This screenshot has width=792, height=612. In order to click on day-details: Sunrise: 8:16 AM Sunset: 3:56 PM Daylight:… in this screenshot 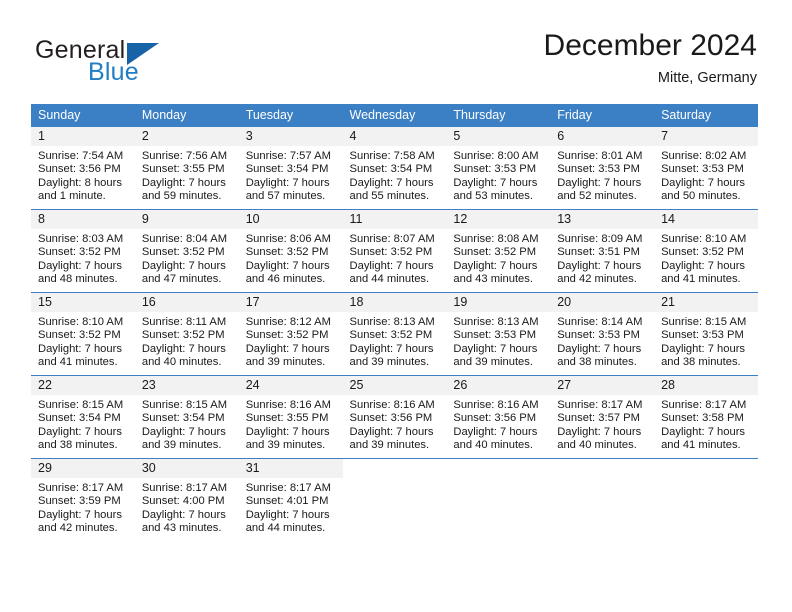, I will do `click(395, 423)`.